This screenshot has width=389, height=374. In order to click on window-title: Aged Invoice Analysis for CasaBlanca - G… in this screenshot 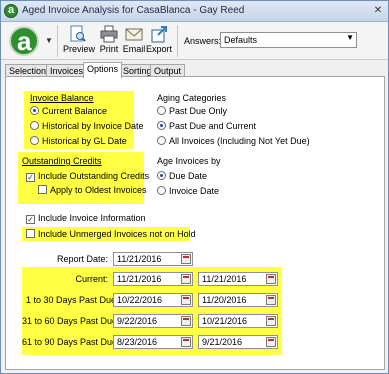, I will do `click(133, 10)`.